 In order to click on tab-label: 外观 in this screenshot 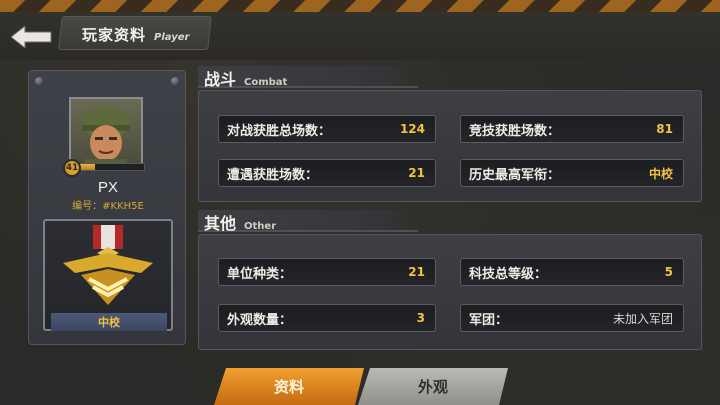, I will do `click(432, 387)`.